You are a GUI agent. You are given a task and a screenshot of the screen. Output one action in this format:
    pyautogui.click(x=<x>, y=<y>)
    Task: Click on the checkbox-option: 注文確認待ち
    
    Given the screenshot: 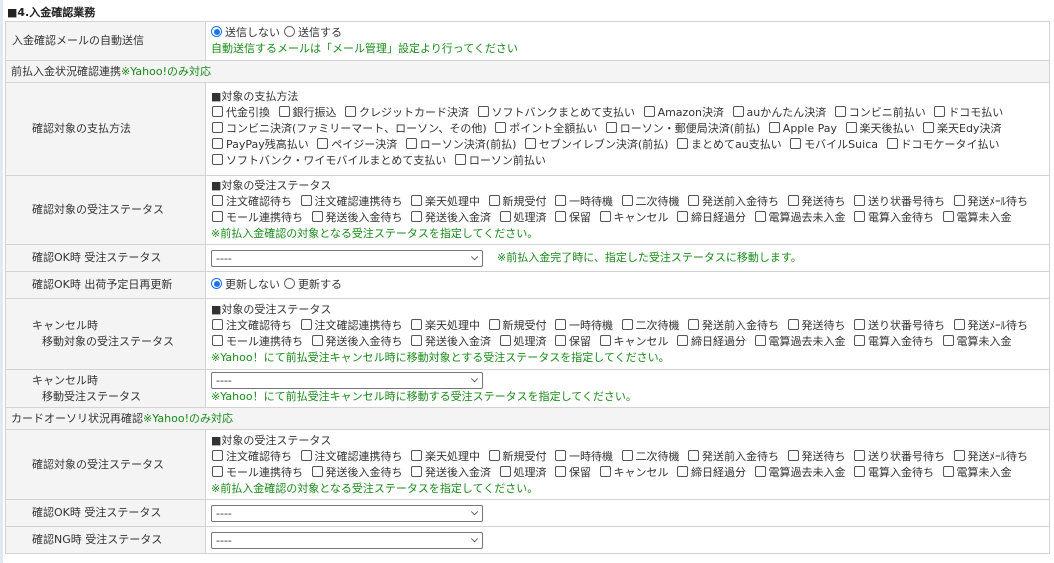 What is the action you would take?
    pyautogui.click(x=251, y=201)
    